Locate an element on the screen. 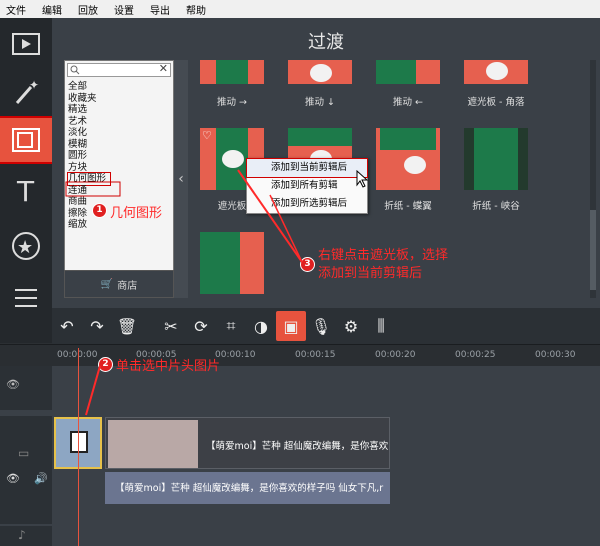 The height and width of the screenshot is (546, 600). chevron-left-icon: ‹ is located at coordinates (181, 179).